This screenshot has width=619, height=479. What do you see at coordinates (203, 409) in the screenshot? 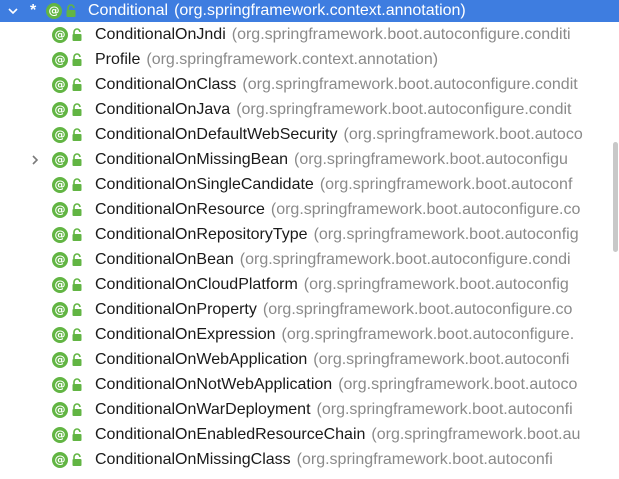
I see `class-name: ConditionalOnWarDeployment` at bounding box center [203, 409].